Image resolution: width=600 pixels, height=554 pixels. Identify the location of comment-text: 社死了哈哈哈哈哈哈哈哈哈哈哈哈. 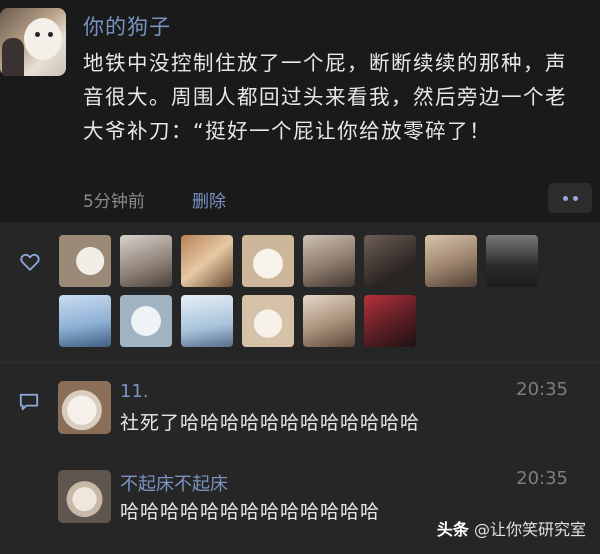
(270, 423).